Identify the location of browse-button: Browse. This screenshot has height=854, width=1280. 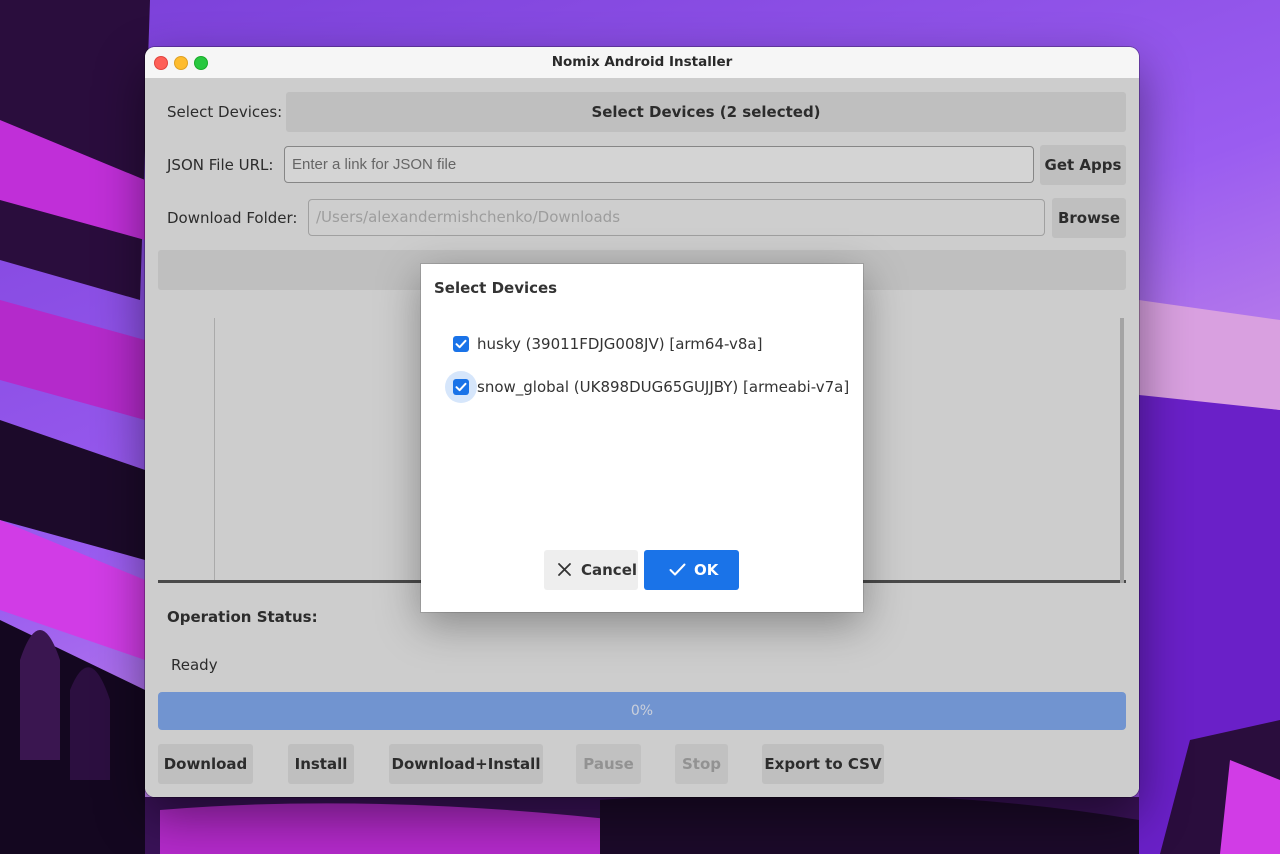
(1089, 218).